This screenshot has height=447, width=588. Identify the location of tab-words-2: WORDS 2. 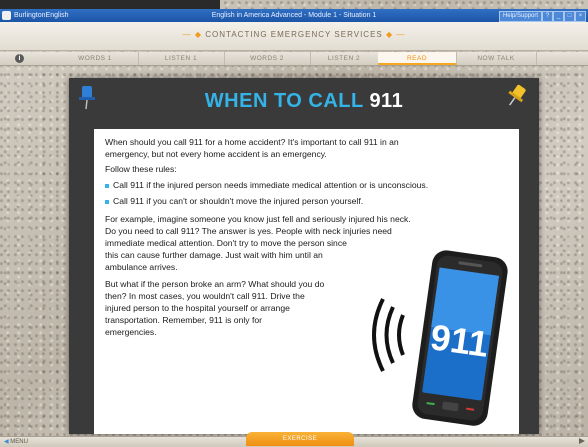
(267, 58).